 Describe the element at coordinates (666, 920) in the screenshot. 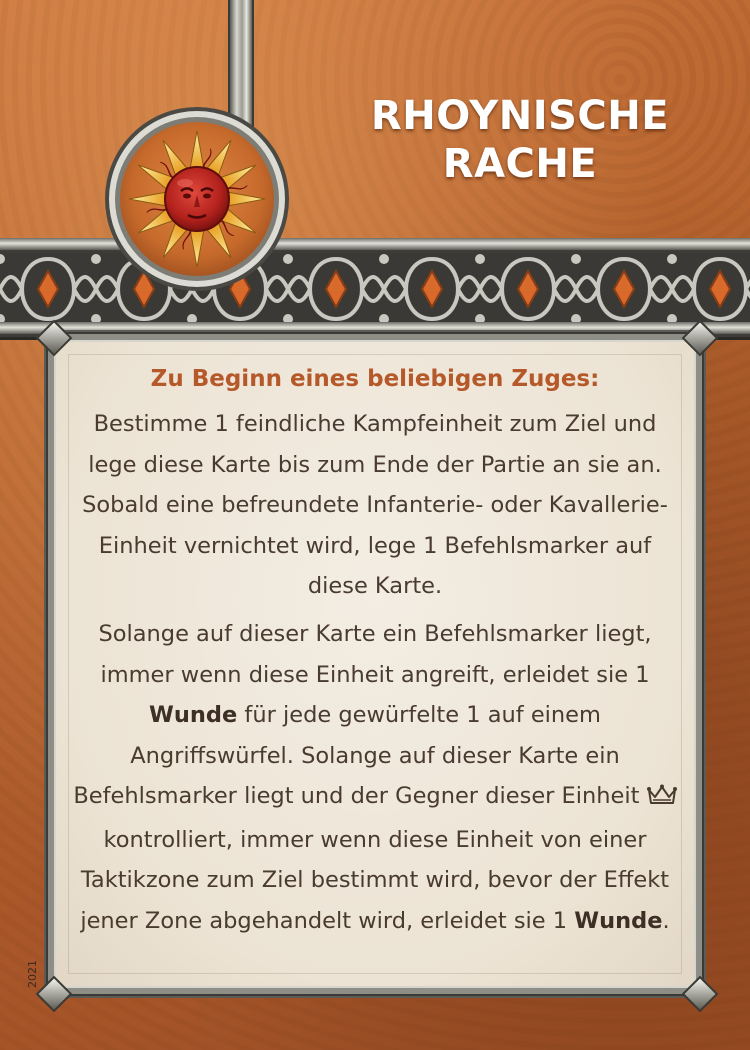

I see `rules-text: .` at that location.